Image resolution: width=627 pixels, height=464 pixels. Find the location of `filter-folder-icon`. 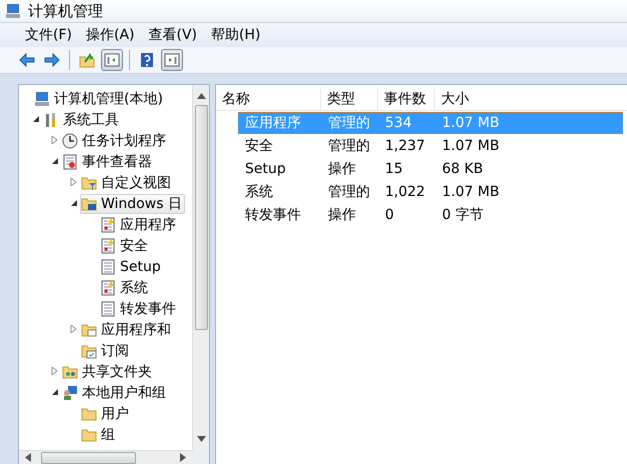

filter-folder-icon is located at coordinates (89, 182).